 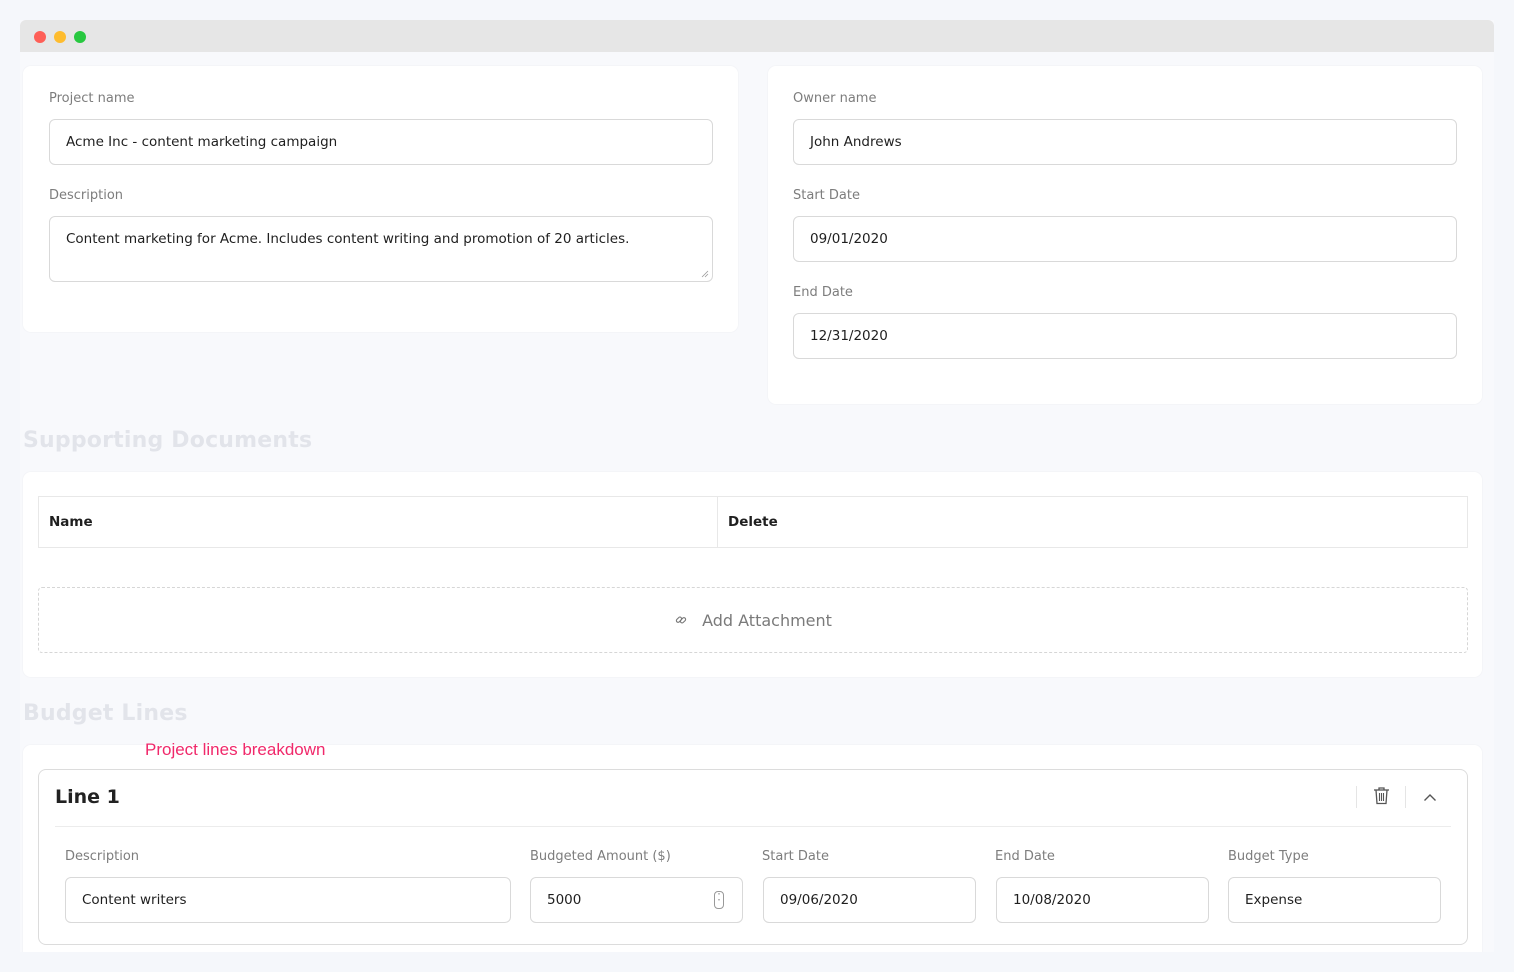 What do you see at coordinates (757, 36) in the screenshot?
I see `window-titlebar` at bounding box center [757, 36].